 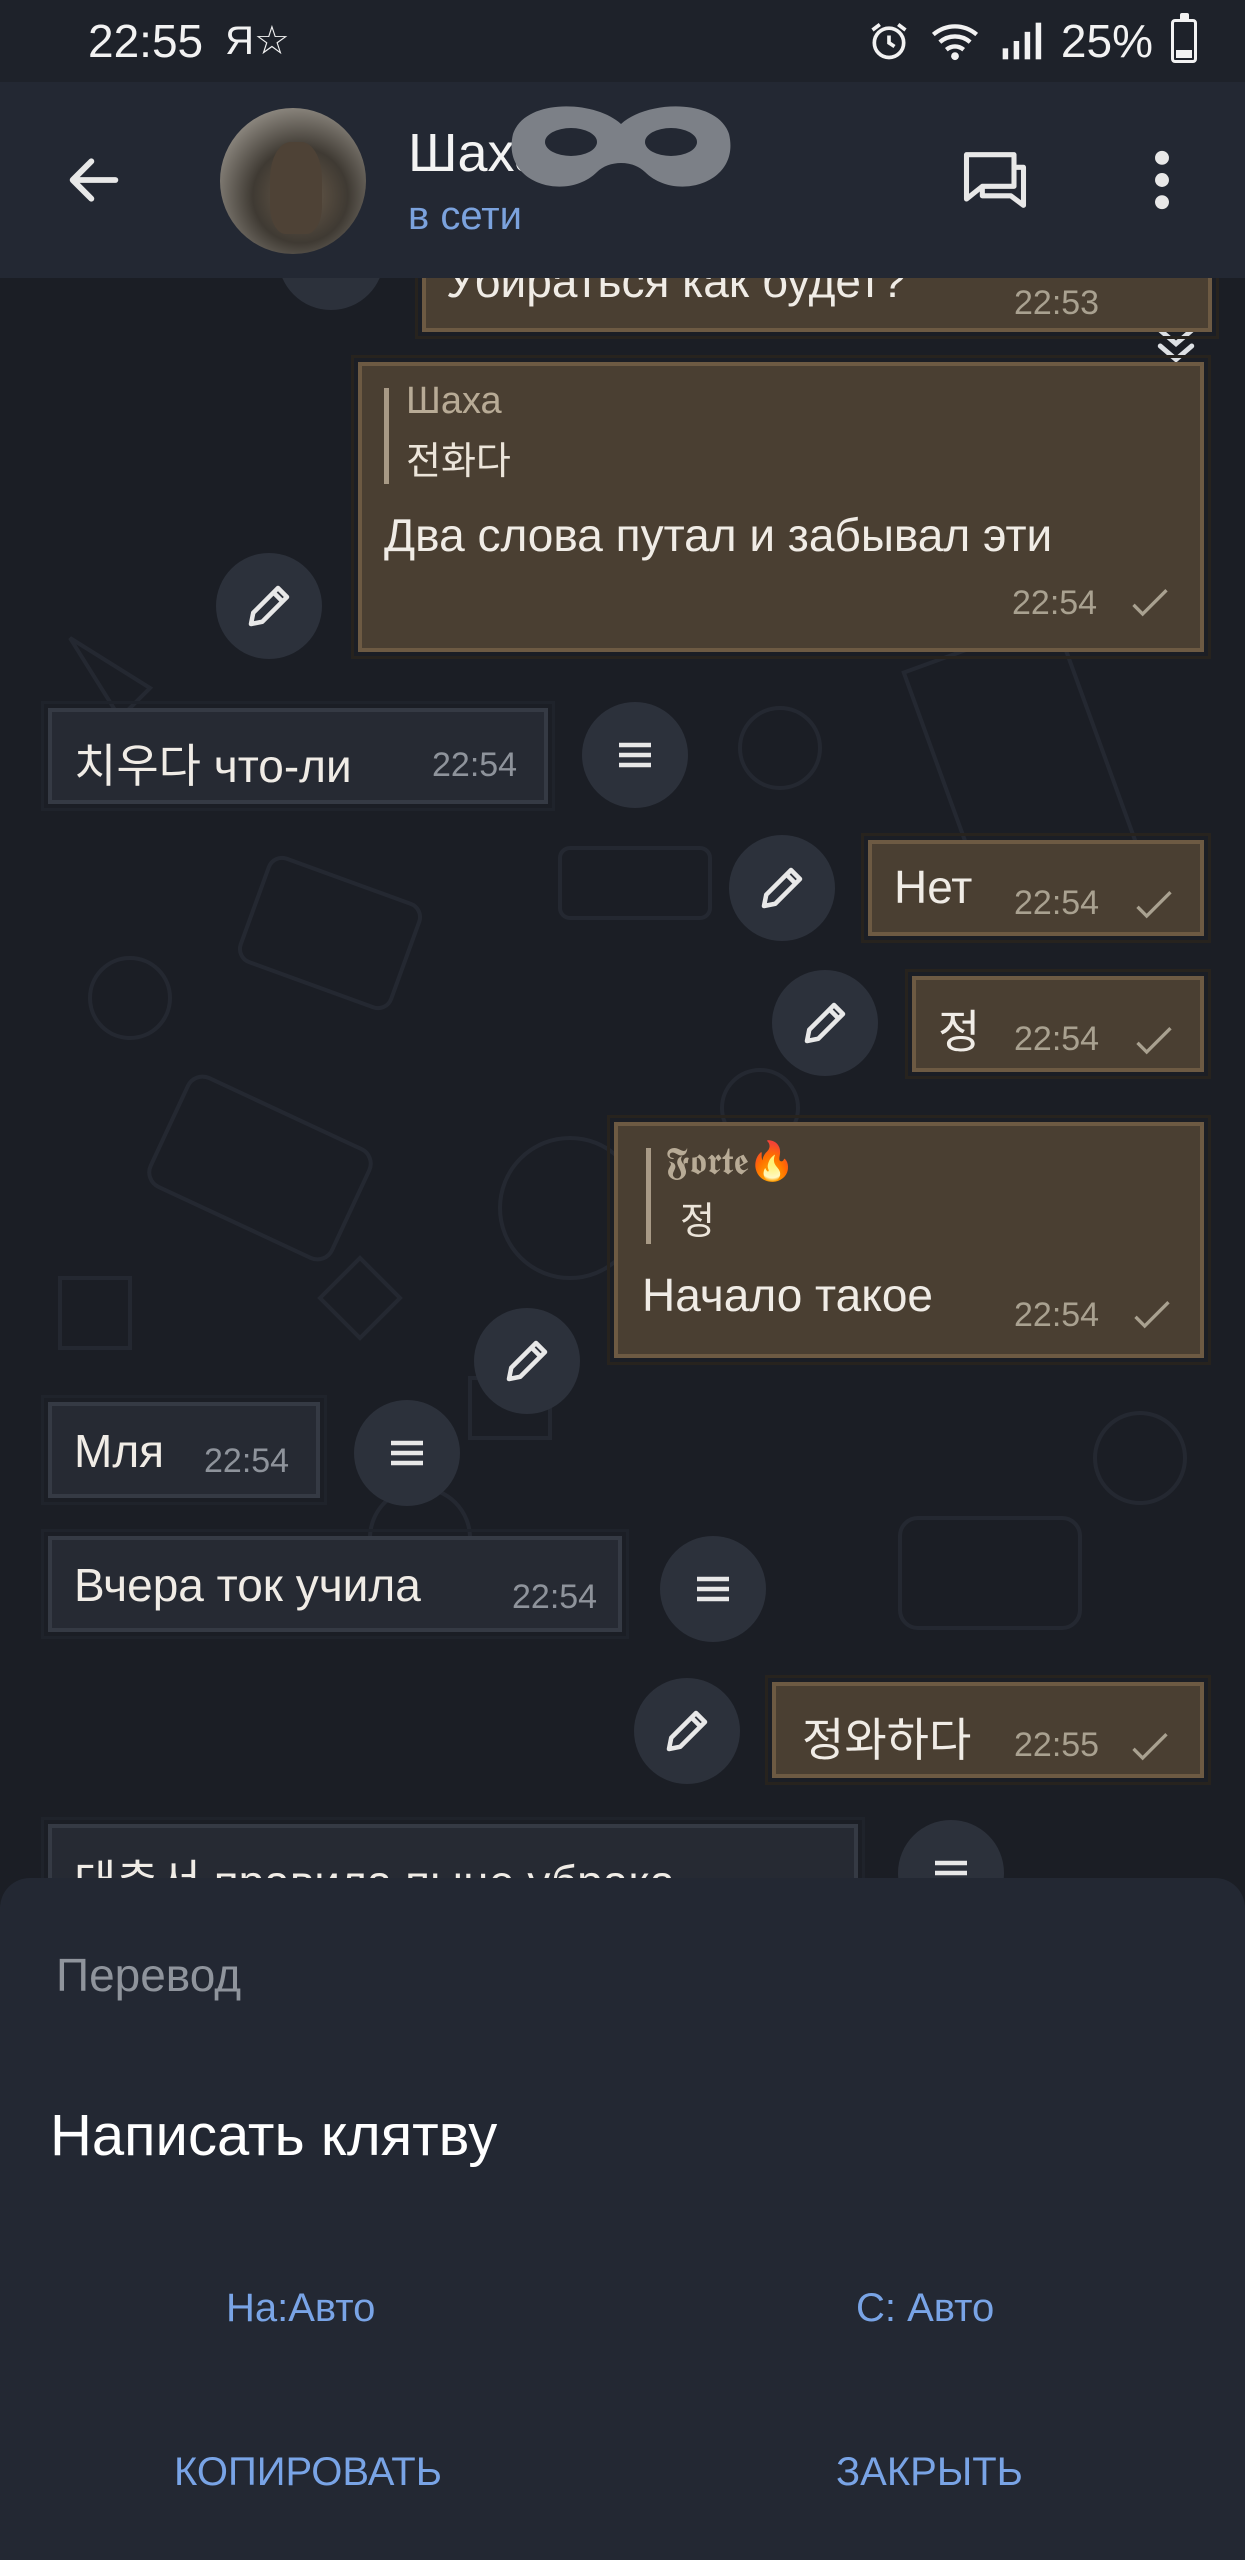 I want to click on quote-author: Шаха, so click(x=454, y=401).